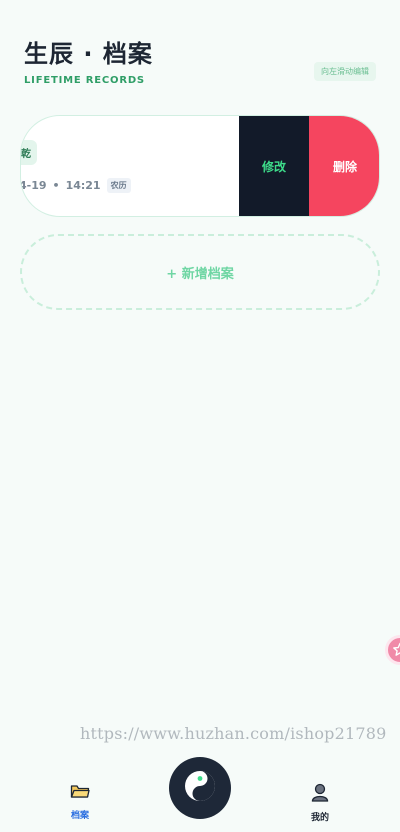 Image resolution: width=400 pixels, height=832 pixels. Describe the element at coordinates (83, 185) in the screenshot. I see `record-time: 14:21` at that location.